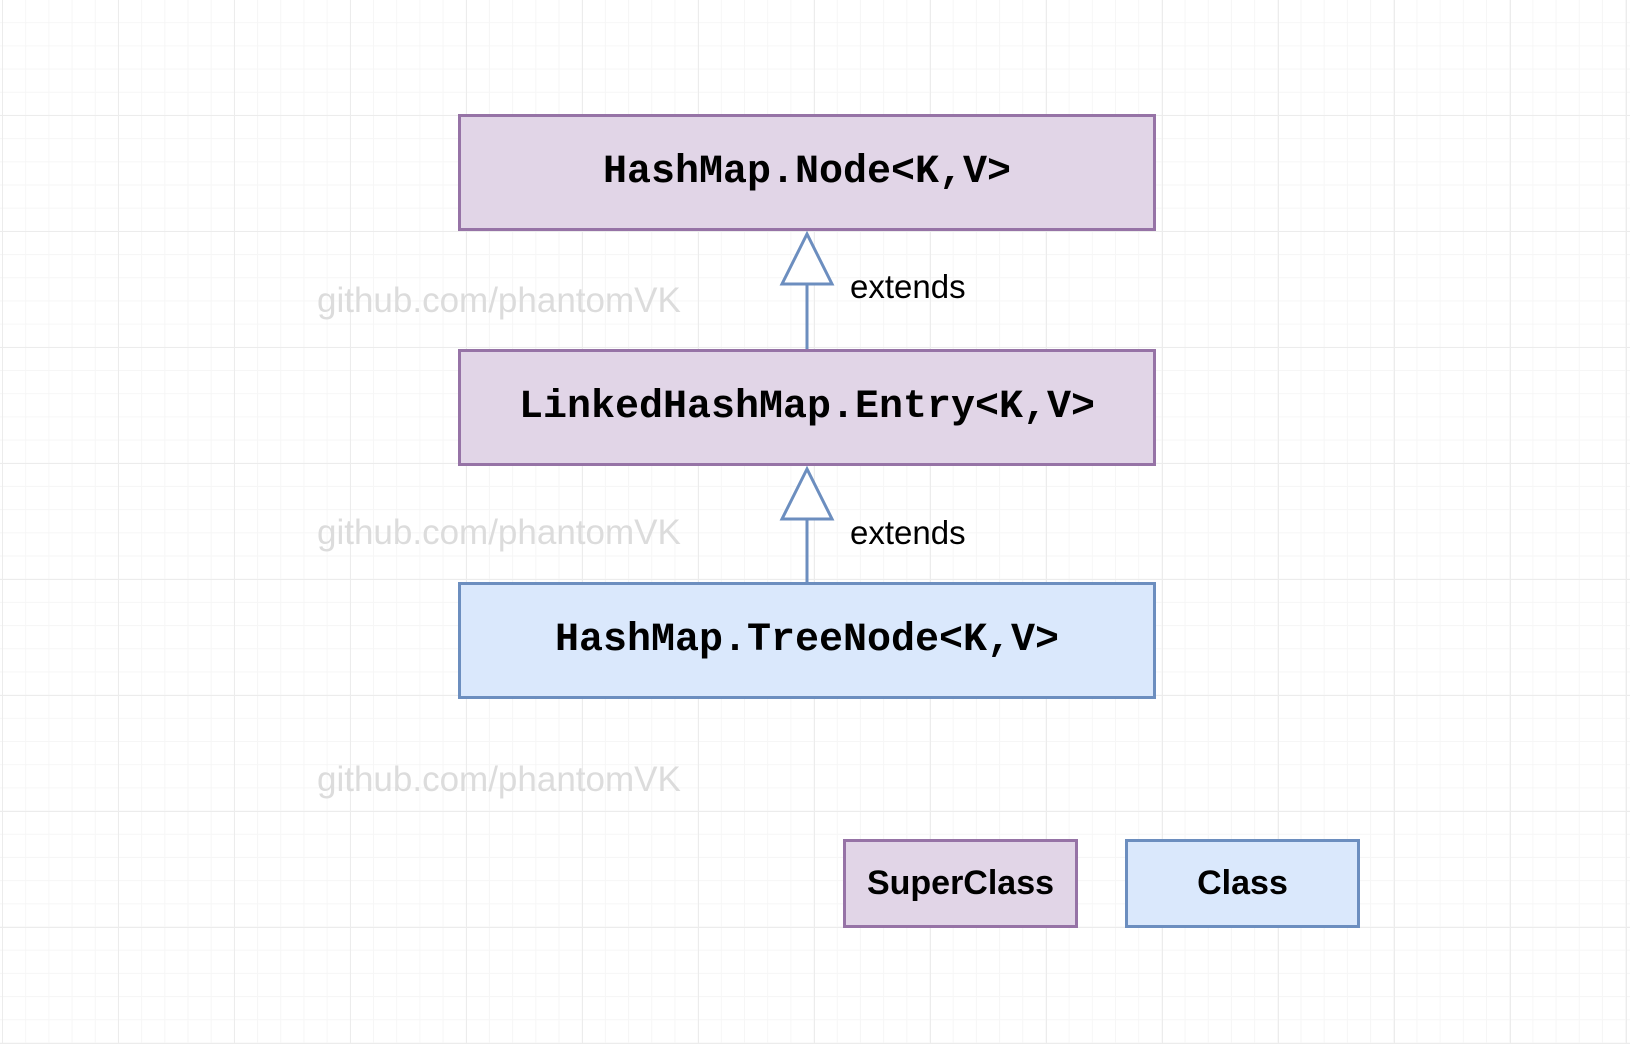 The height and width of the screenshot is (1044, 1630). What do you see at coordinates (807, 258) in the screenshot?
I see `edge-arrowhead-entry-to-node` at bounding box center [807, 258].